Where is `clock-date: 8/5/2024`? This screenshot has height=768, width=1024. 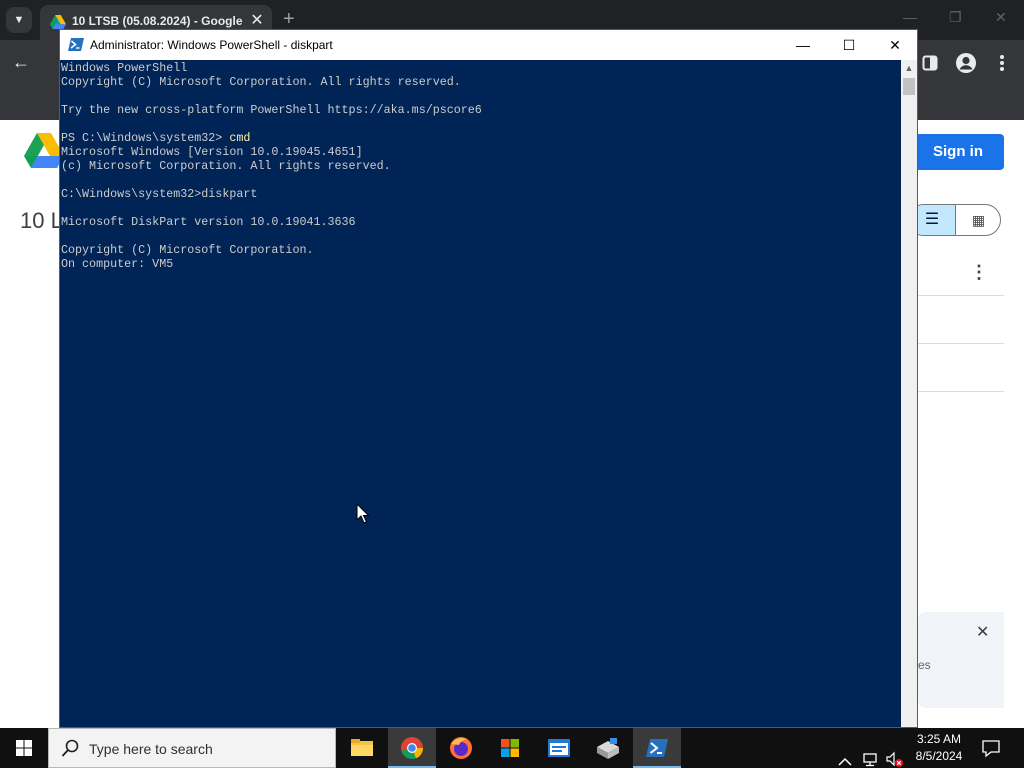
clock-date: 8/5/2024 is located at coordinates (939, 756).